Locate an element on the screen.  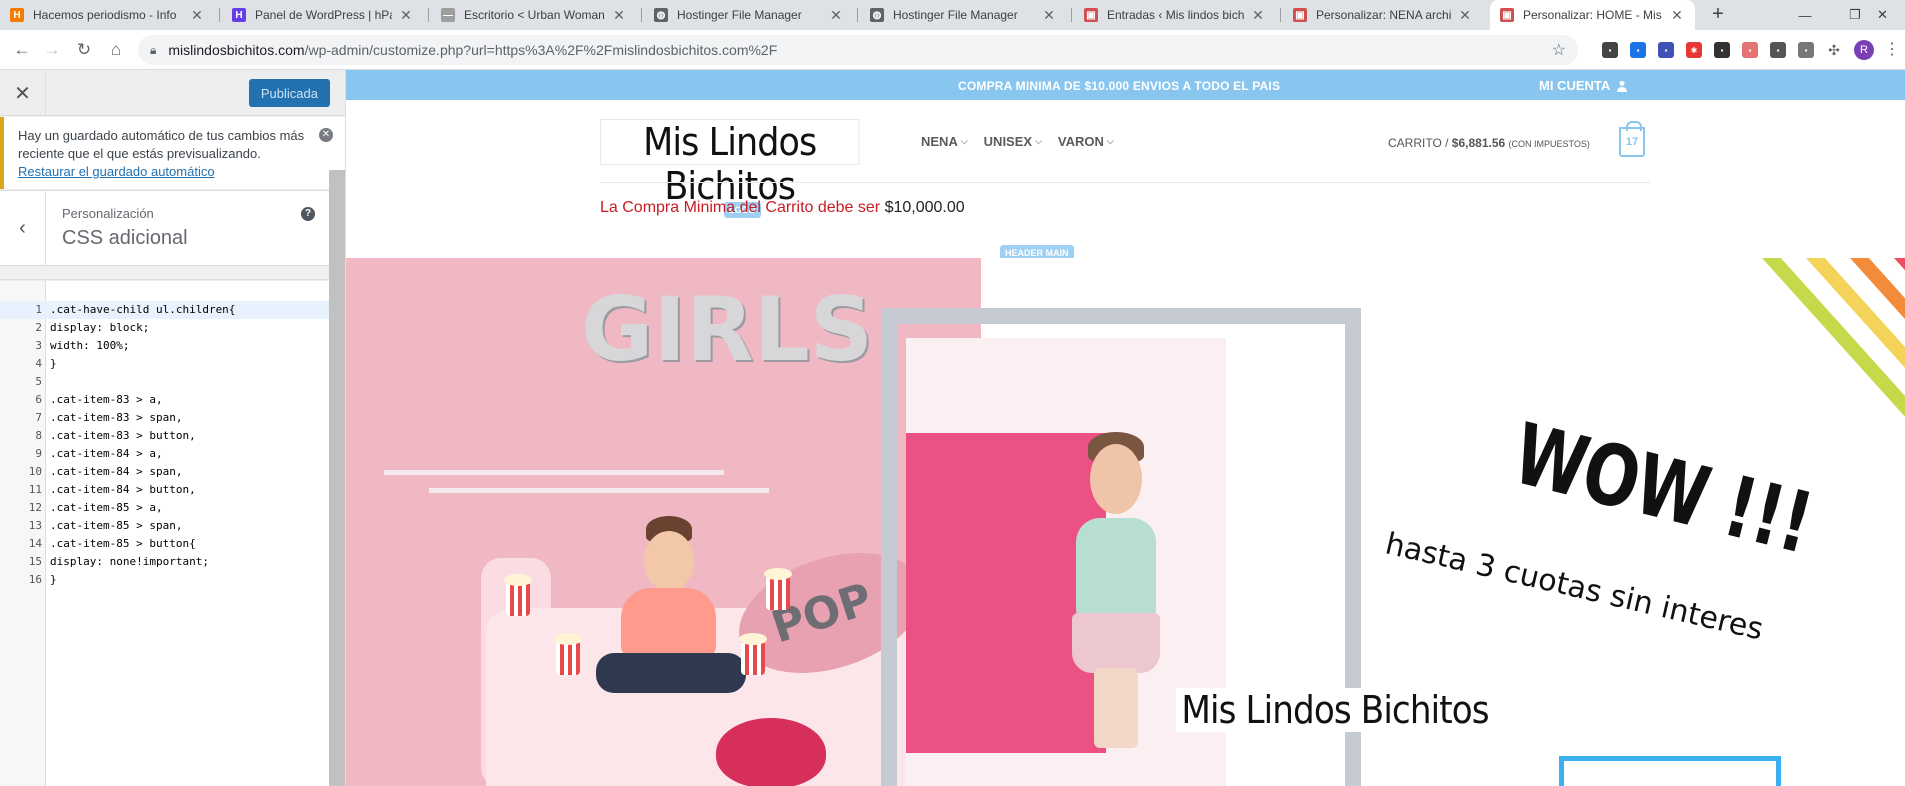
cart-link: CARRITO / $6,881.56 (CON IMPUESTOS) is located at coordinates (1489, 143).